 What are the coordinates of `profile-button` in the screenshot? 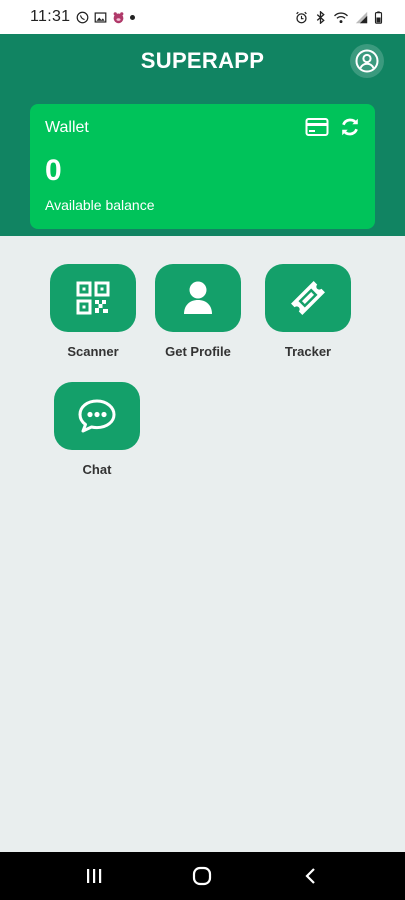 It's located at (367, 61).